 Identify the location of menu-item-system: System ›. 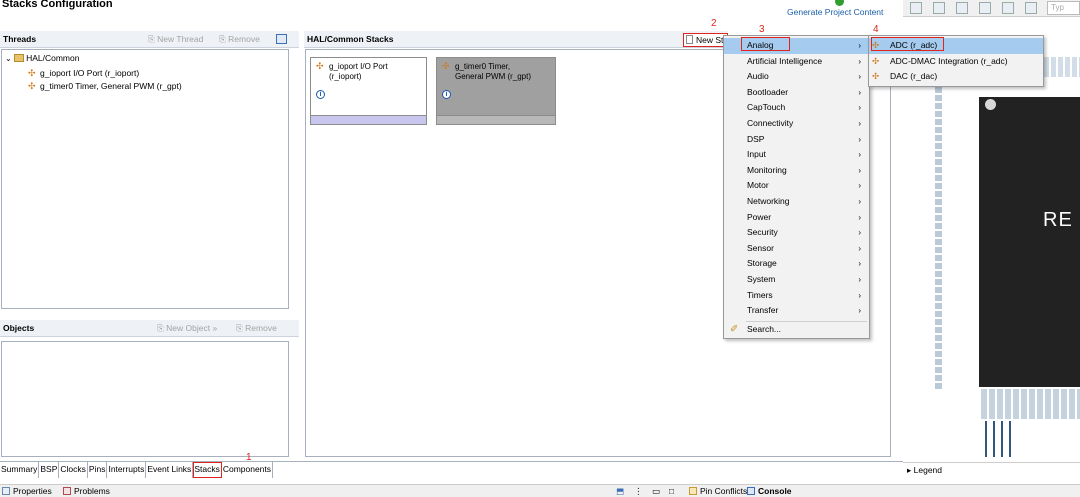
(796, 280).